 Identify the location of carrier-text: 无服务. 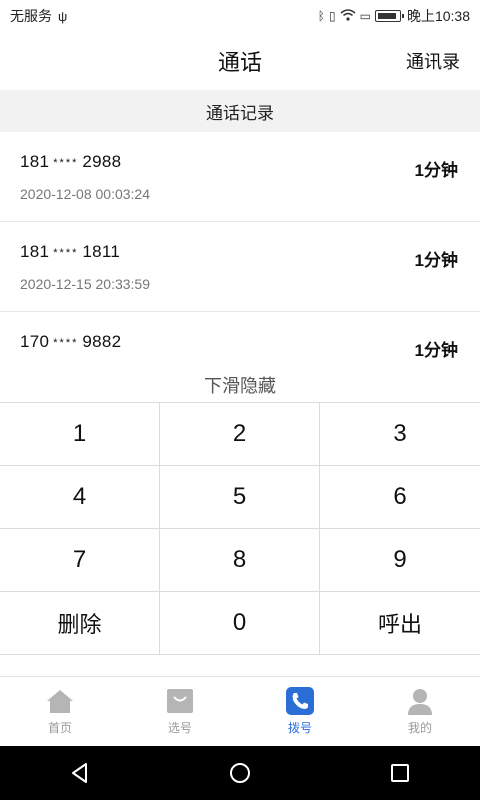
(31, 16).